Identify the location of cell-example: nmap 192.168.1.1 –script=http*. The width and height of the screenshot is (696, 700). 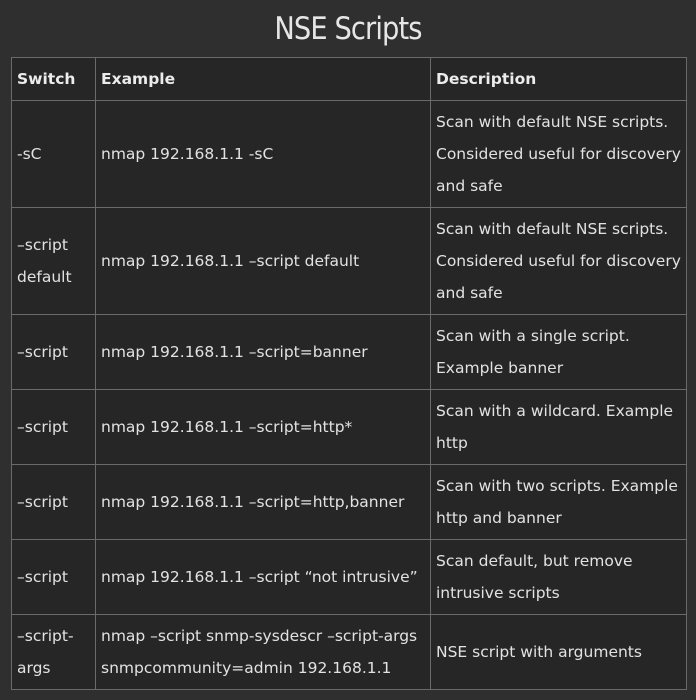
(263, 427).